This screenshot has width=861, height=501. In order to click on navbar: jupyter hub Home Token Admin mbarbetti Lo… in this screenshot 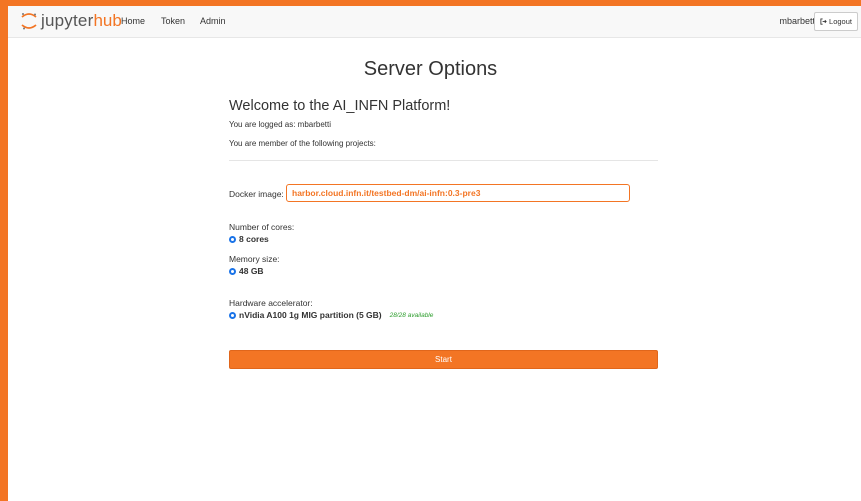, I will do `click(434, 22)`.